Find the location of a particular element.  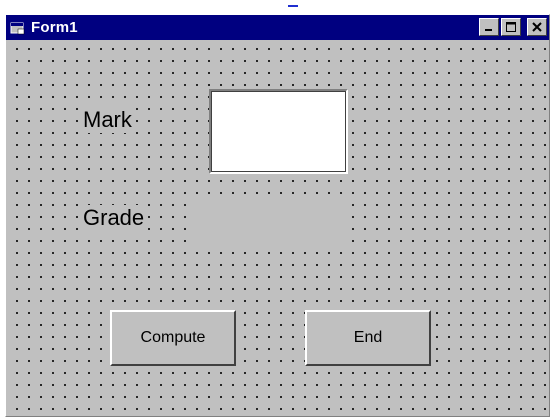

compute-button-label: Compute is located at coordinates (173, 337).